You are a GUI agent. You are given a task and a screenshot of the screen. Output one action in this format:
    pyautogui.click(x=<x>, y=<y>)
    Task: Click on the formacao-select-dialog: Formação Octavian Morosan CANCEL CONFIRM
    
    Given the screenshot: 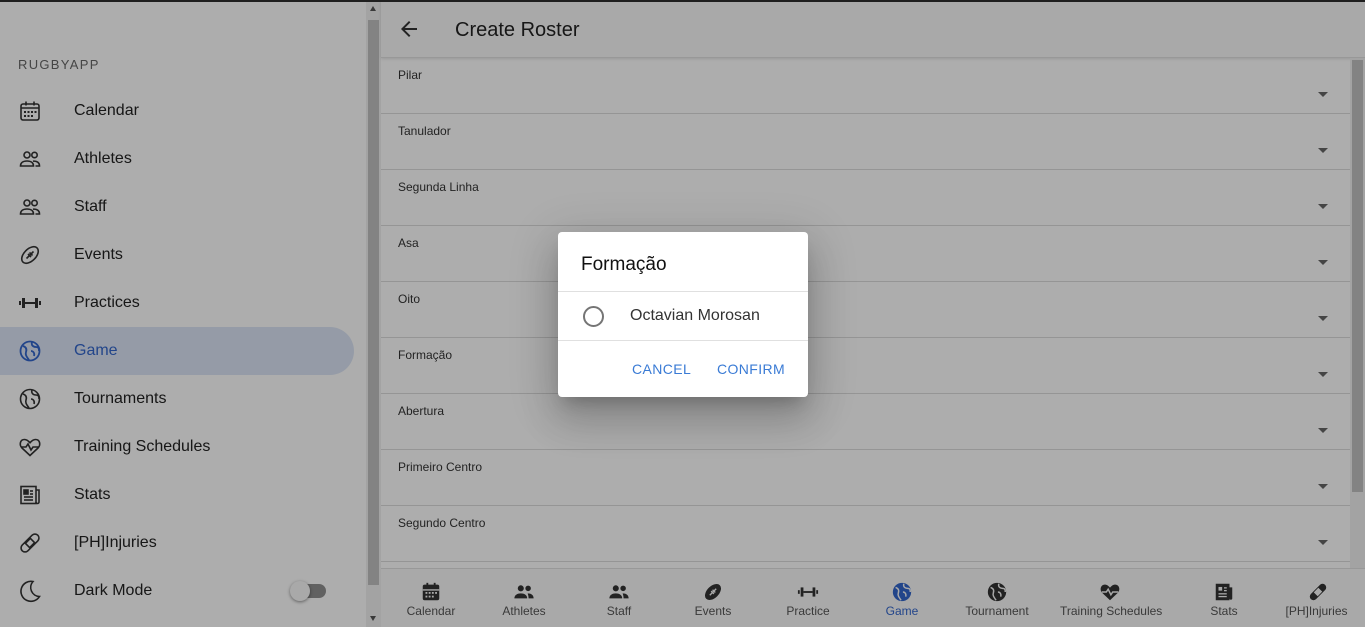 What is the action you would take?
    pyautogui.click(x=683, y=314)
    